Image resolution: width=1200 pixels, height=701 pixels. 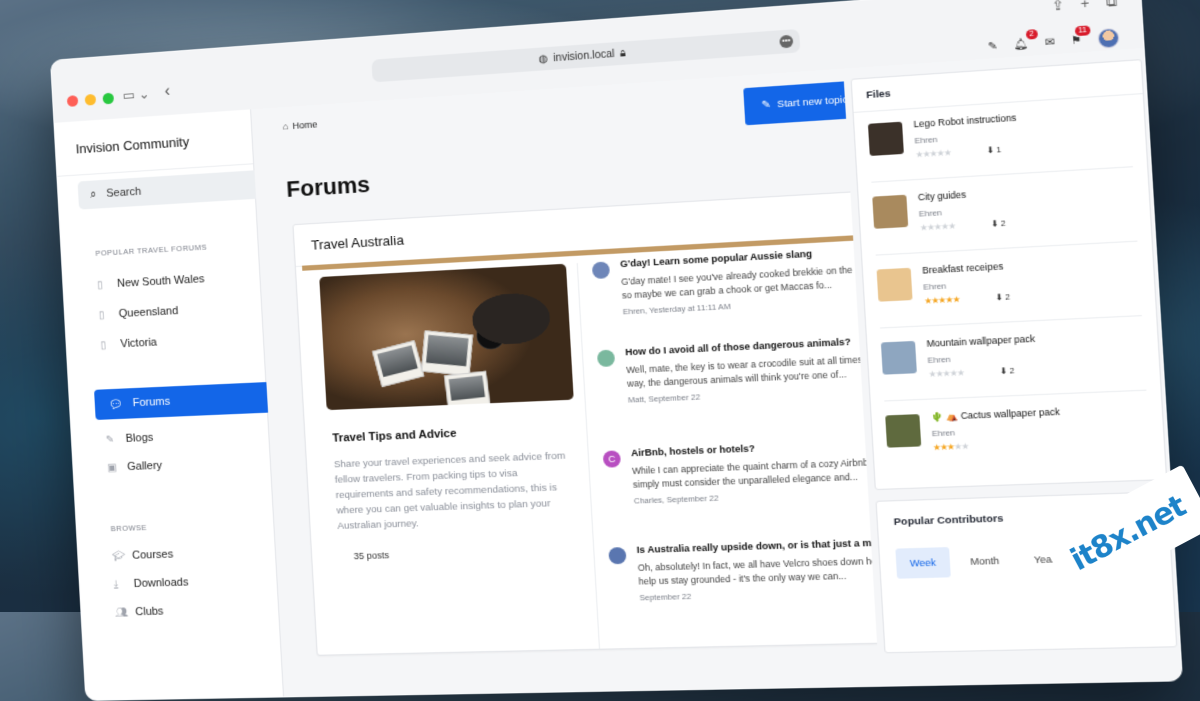 I want to click on file-item: 🌵 ⛺ Cactus wallpaper pack Ehren ★★★★★, so click(x=1018, y=435).